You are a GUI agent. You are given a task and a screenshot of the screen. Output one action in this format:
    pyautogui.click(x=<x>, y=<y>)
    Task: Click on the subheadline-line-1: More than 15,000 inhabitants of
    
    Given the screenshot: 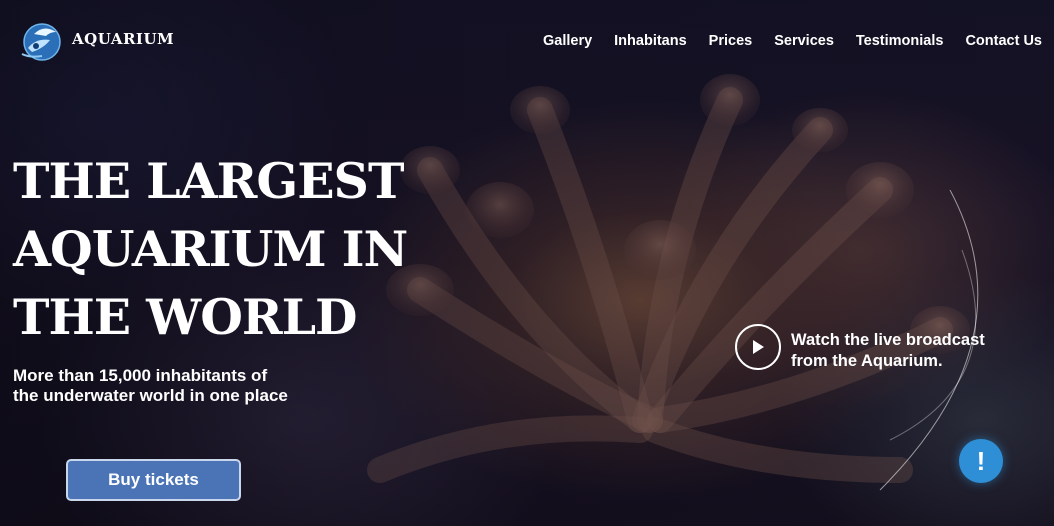 What is the action you would take?
    pyautogui.click(x=140, y=375)
    